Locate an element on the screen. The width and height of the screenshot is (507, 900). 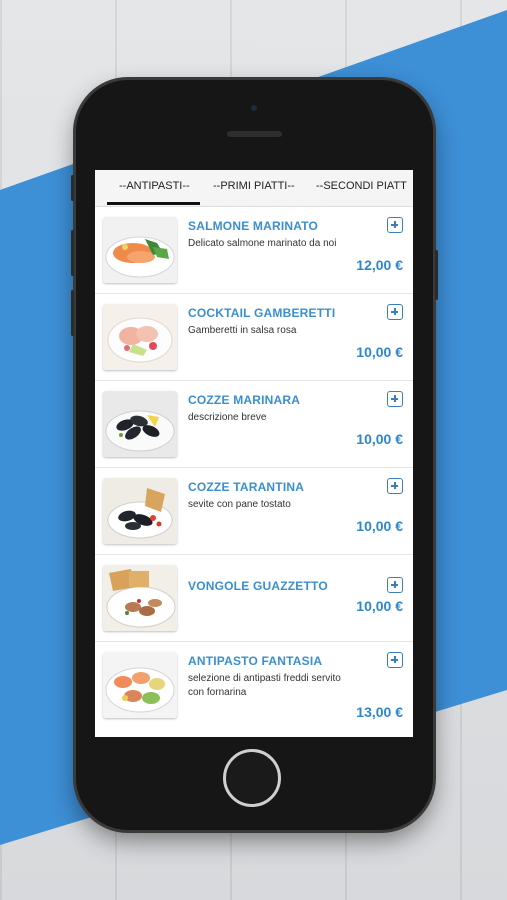
home-button is located at coordinates (252, 778).